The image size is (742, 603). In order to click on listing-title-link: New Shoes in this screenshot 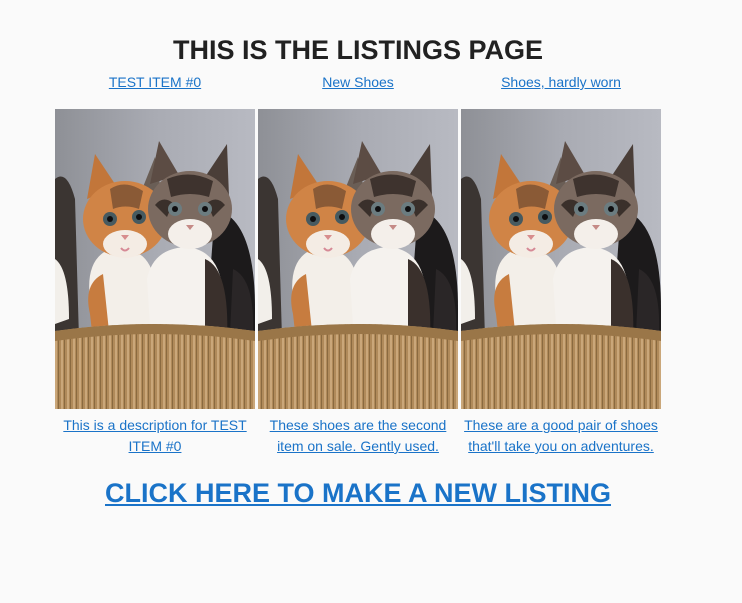, I will do `click(358, 82)`.